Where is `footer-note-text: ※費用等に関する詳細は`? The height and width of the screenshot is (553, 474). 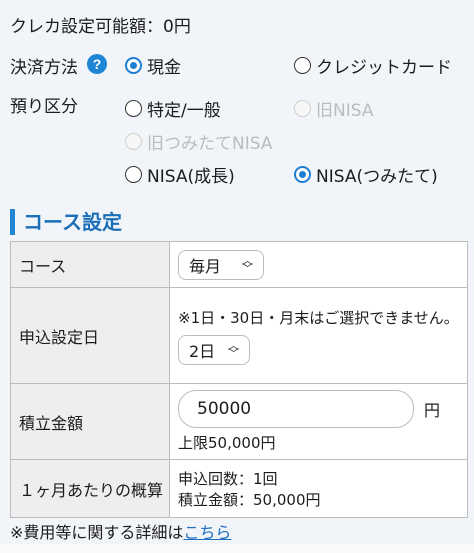 footer-note-text: ※費用等に関する詳細は is located at coordinates (97, 532).